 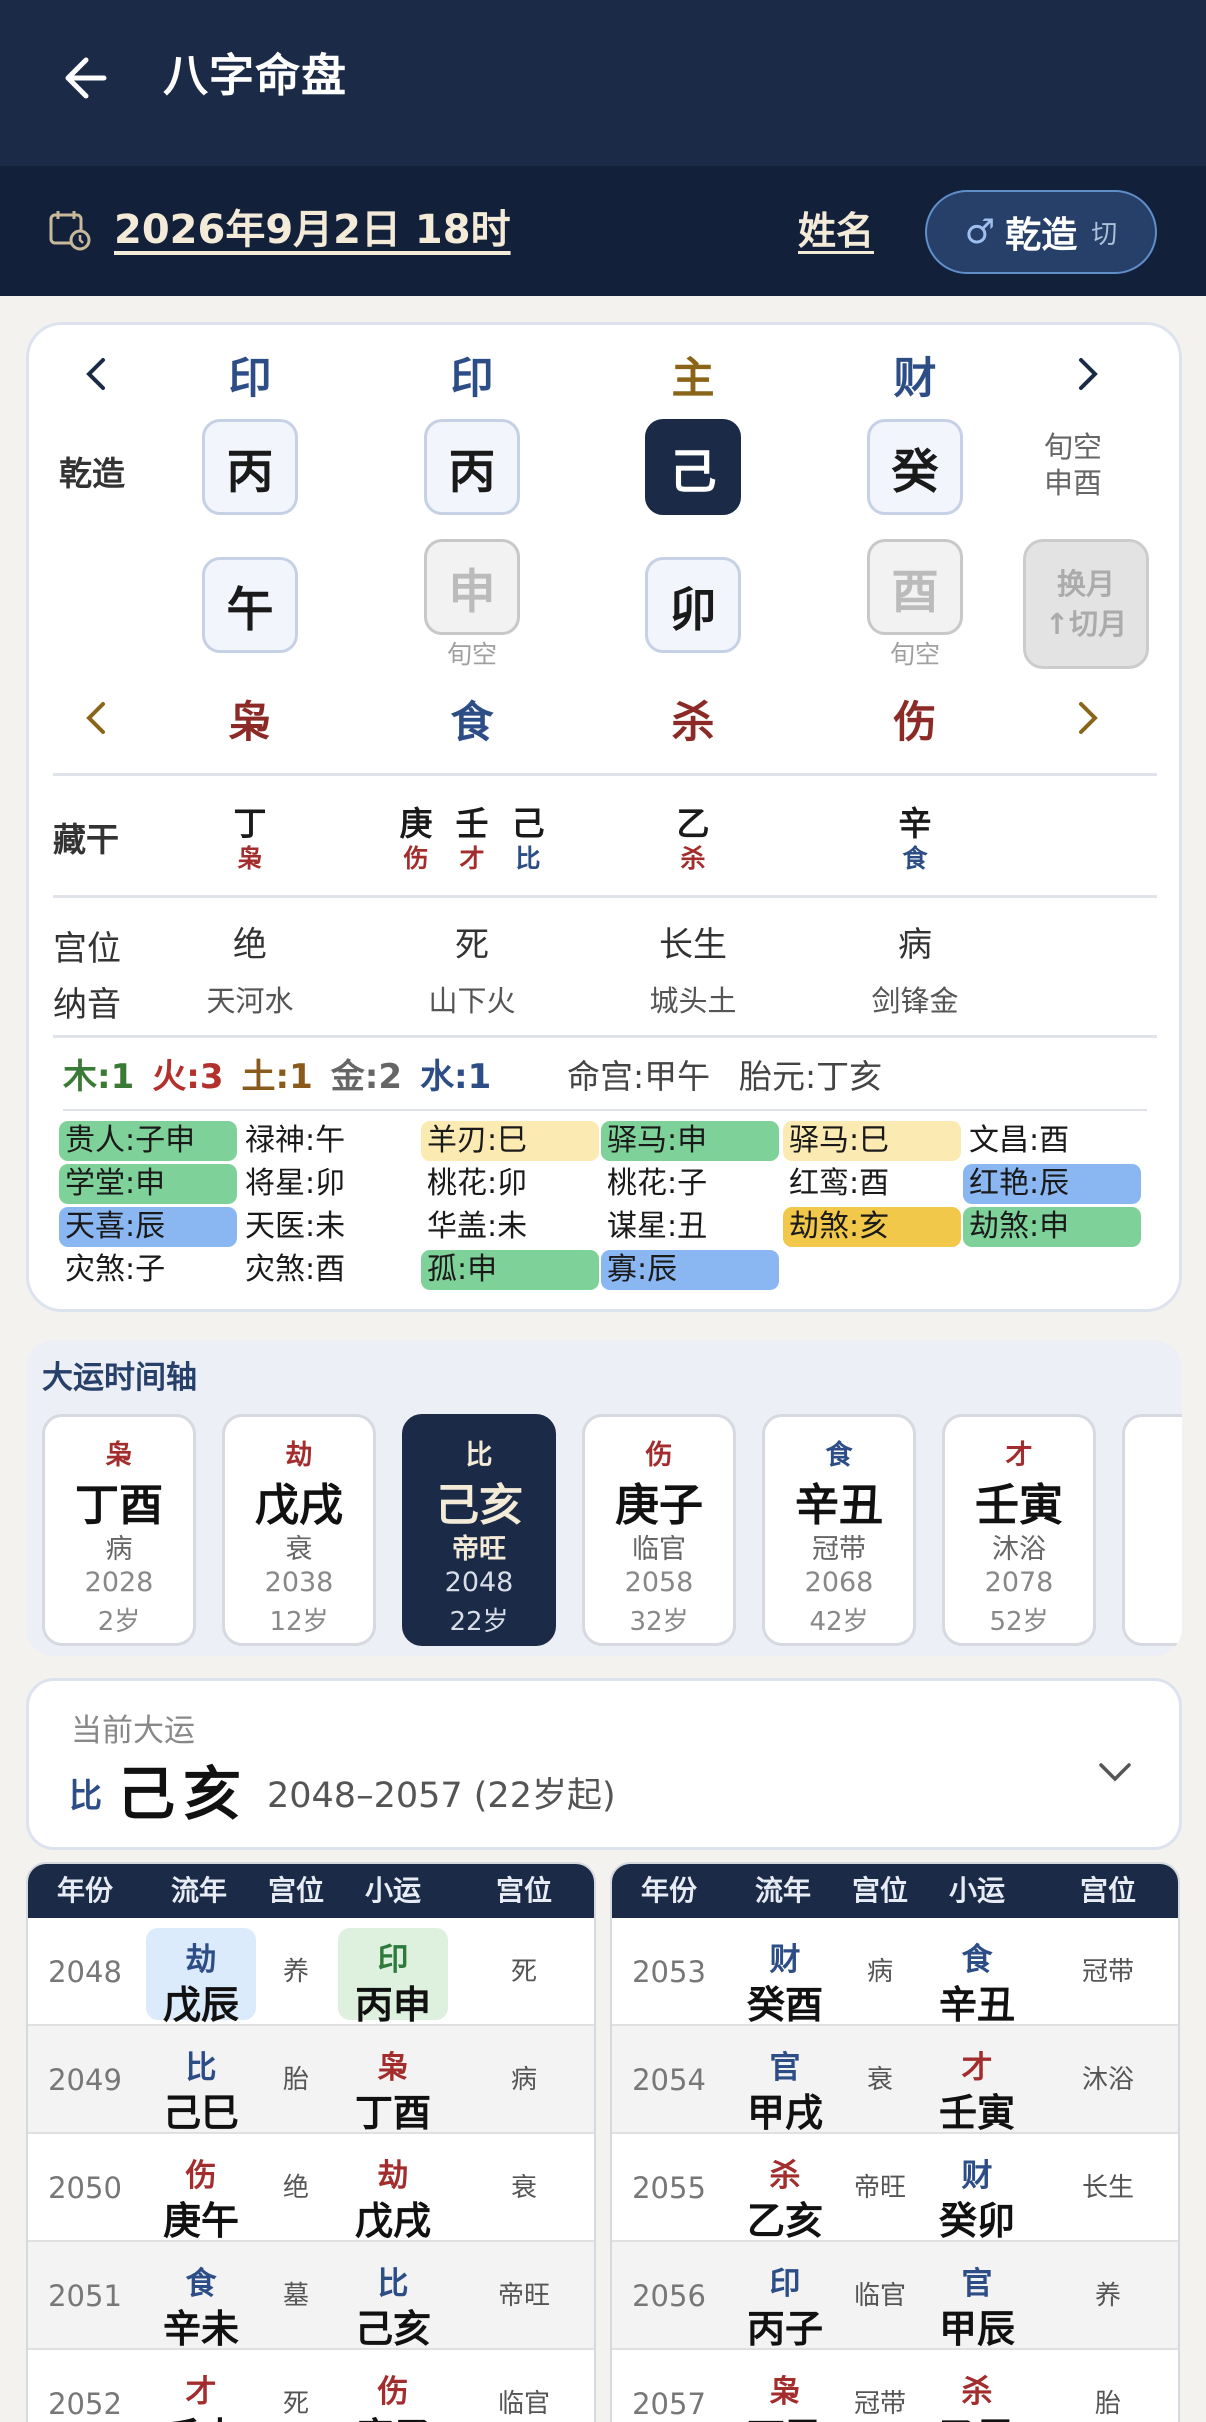 I want to click on shensha-tag: 桃花:子, so click(x=690, y=1184).